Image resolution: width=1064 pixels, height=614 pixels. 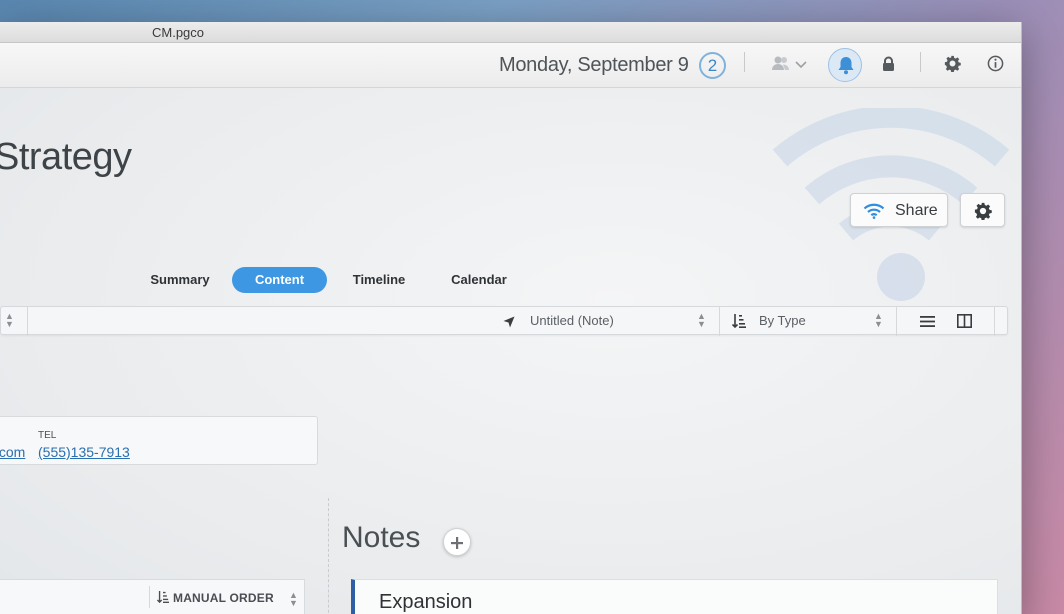 I want to click on add-note-button, so click(x=457, y=542).